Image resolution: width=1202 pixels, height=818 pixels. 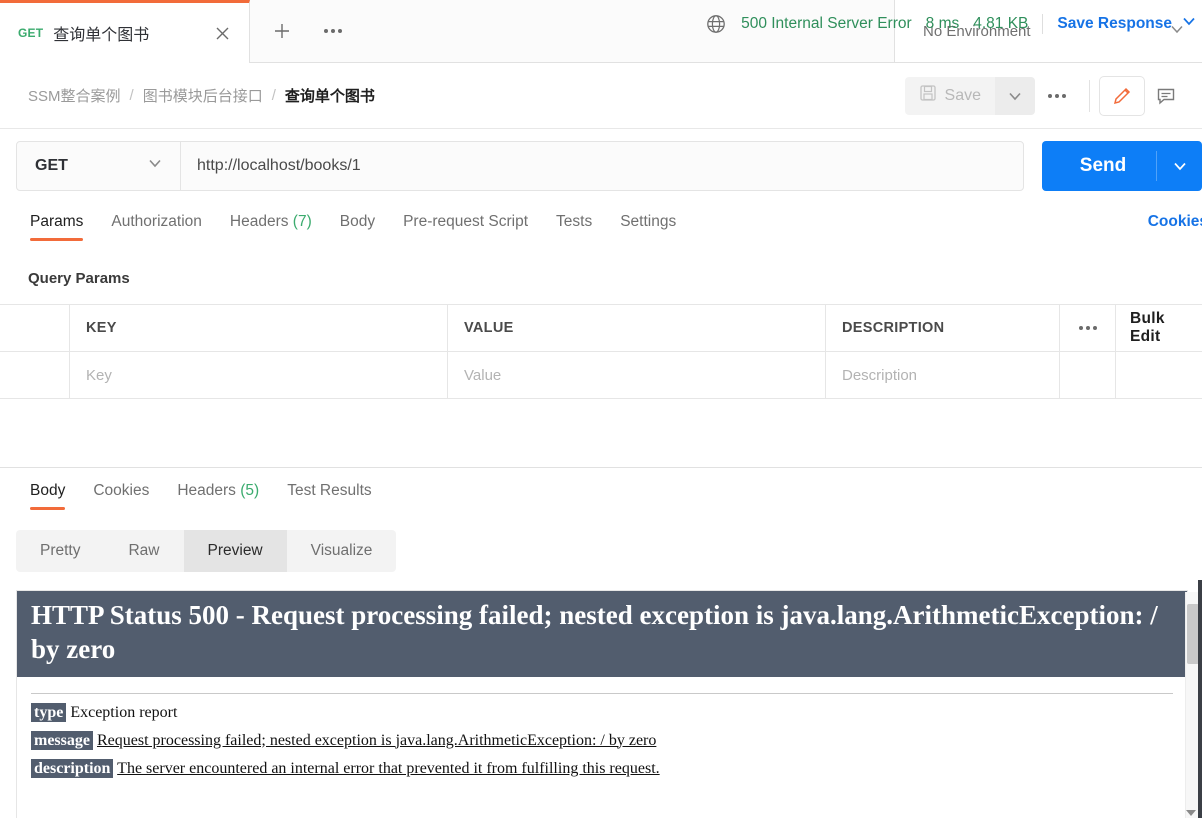 I want to click on response-tab-body: Body, so click(x=47, y=491).